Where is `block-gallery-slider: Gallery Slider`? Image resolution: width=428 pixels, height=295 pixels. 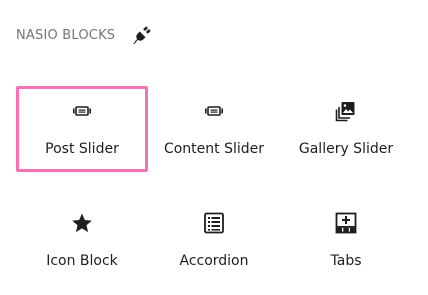
block-gallery-slider: Gallery Slider is located at coordinates (346, 129).